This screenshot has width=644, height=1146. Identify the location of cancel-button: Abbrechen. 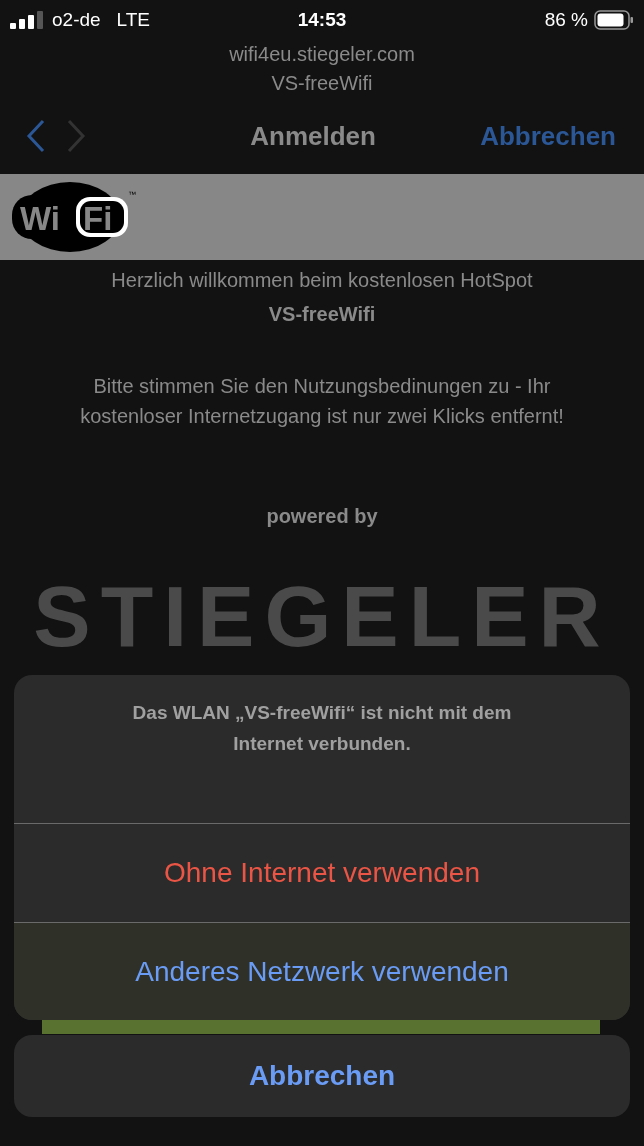
(322, 1076).